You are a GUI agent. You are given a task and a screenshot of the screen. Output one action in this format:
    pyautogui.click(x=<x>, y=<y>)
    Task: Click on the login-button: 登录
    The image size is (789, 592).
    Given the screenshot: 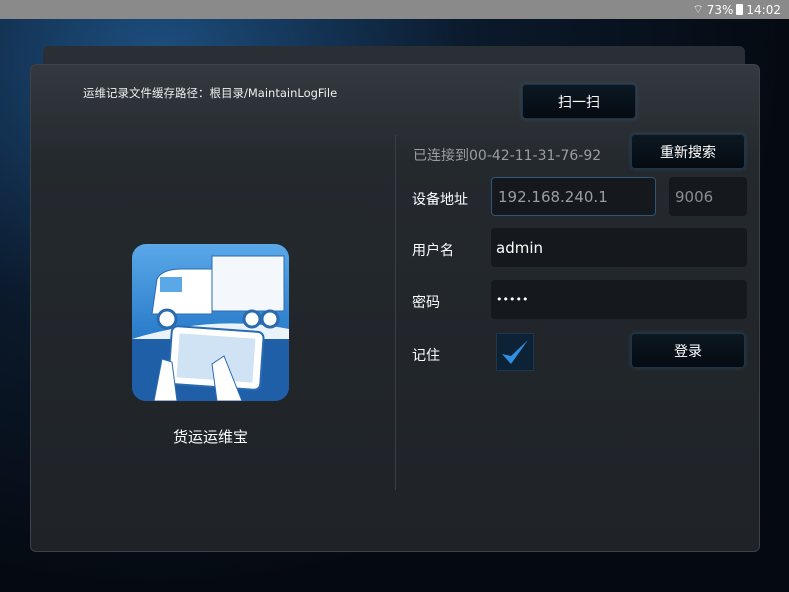 What is the action you would take?
    pyautogui.click(x=688, y=350)
    